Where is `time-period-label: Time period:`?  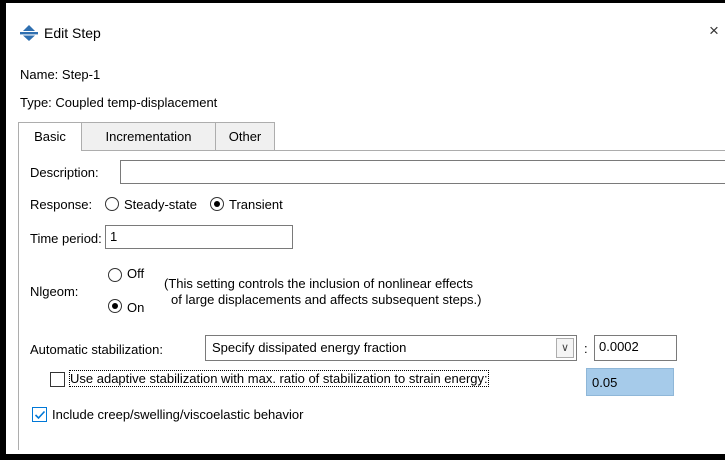 time-period-label: Time period: is located at coordinates (66, 238).